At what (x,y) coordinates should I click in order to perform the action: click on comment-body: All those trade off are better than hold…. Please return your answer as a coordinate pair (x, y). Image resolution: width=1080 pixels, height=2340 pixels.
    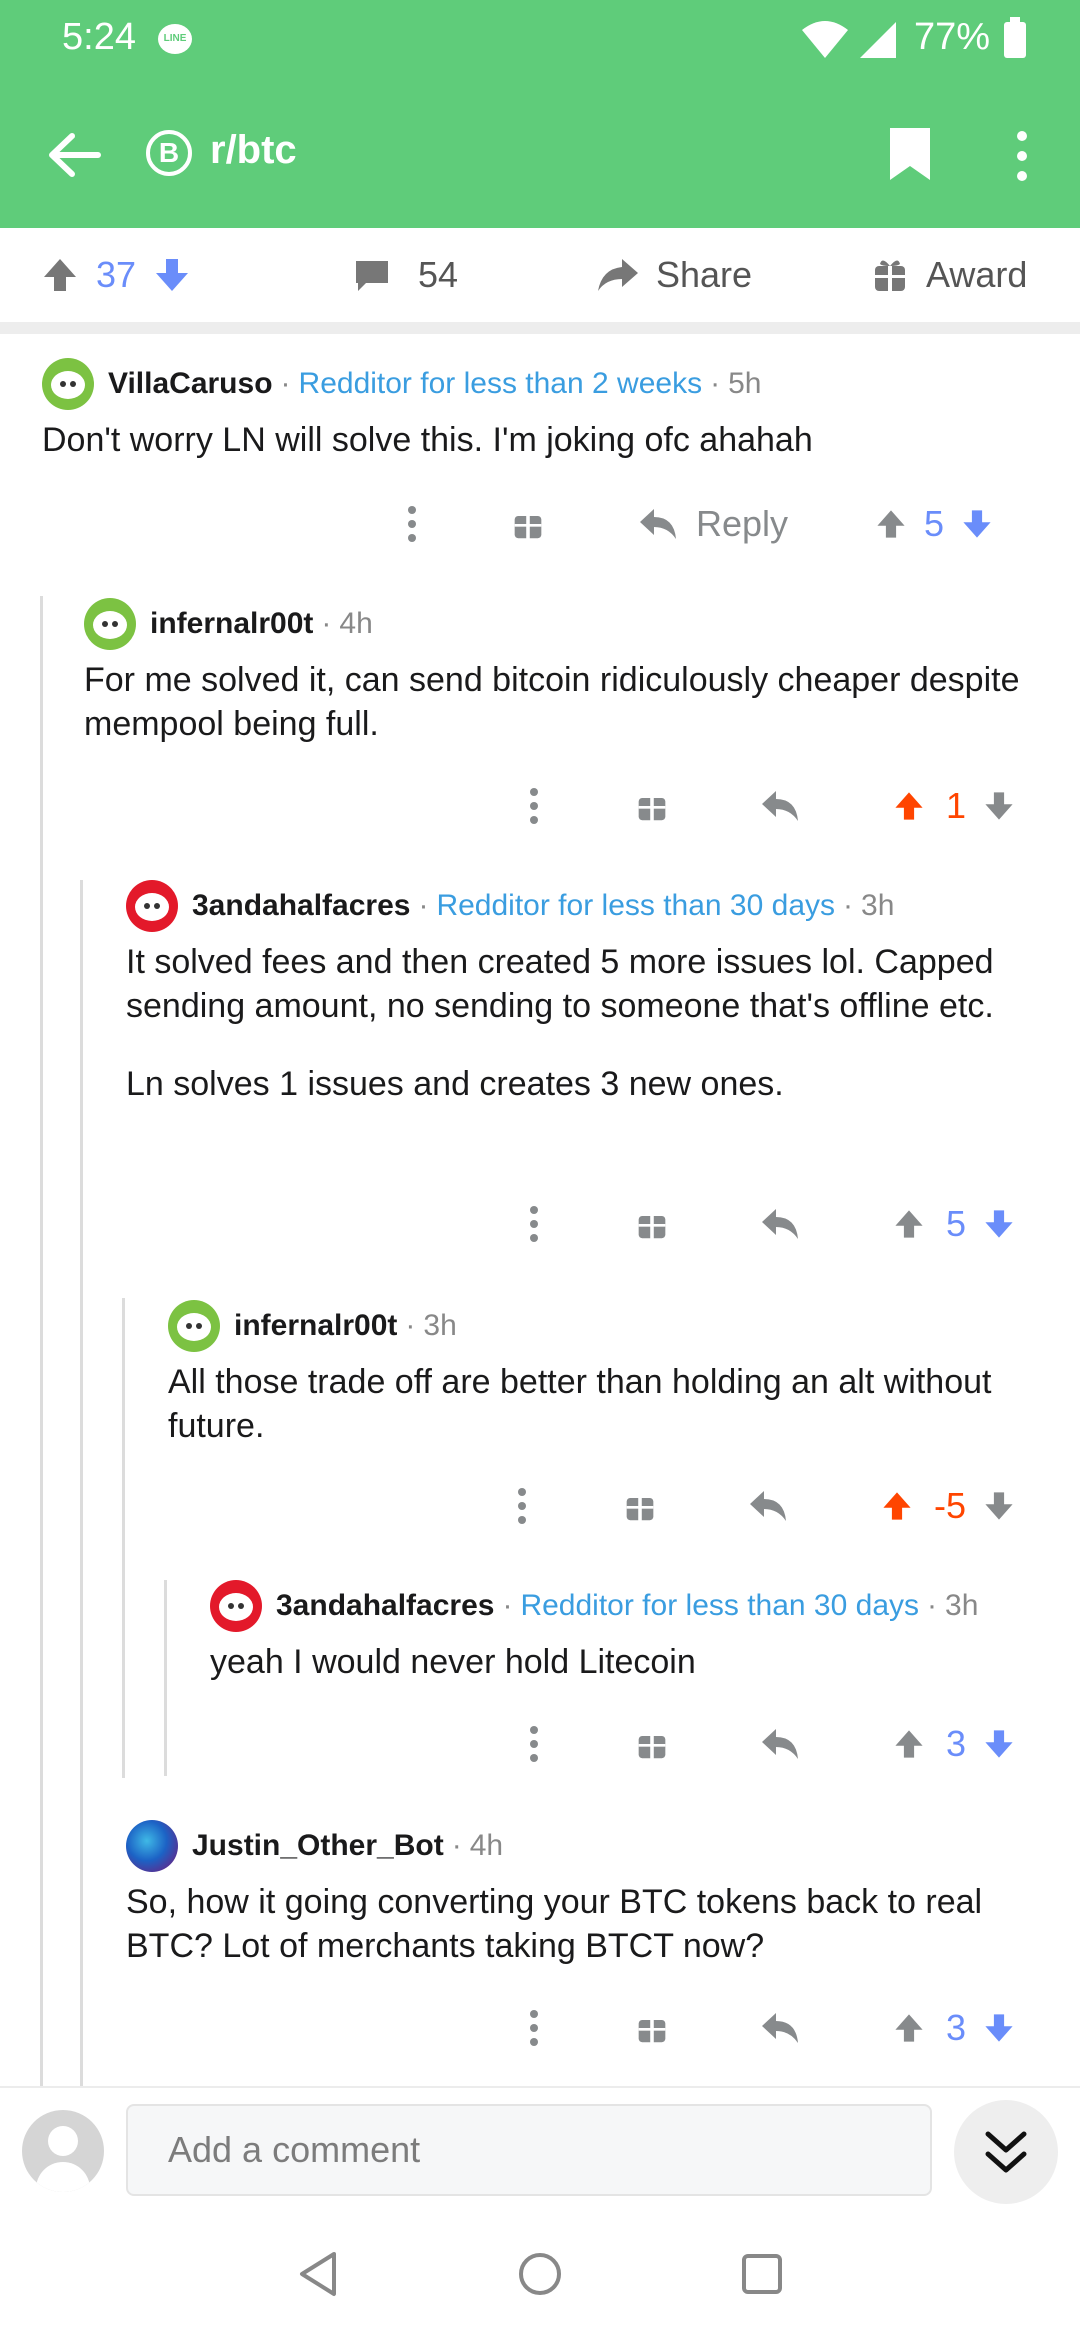
    Looking at the image, I should click on (580, 1404).